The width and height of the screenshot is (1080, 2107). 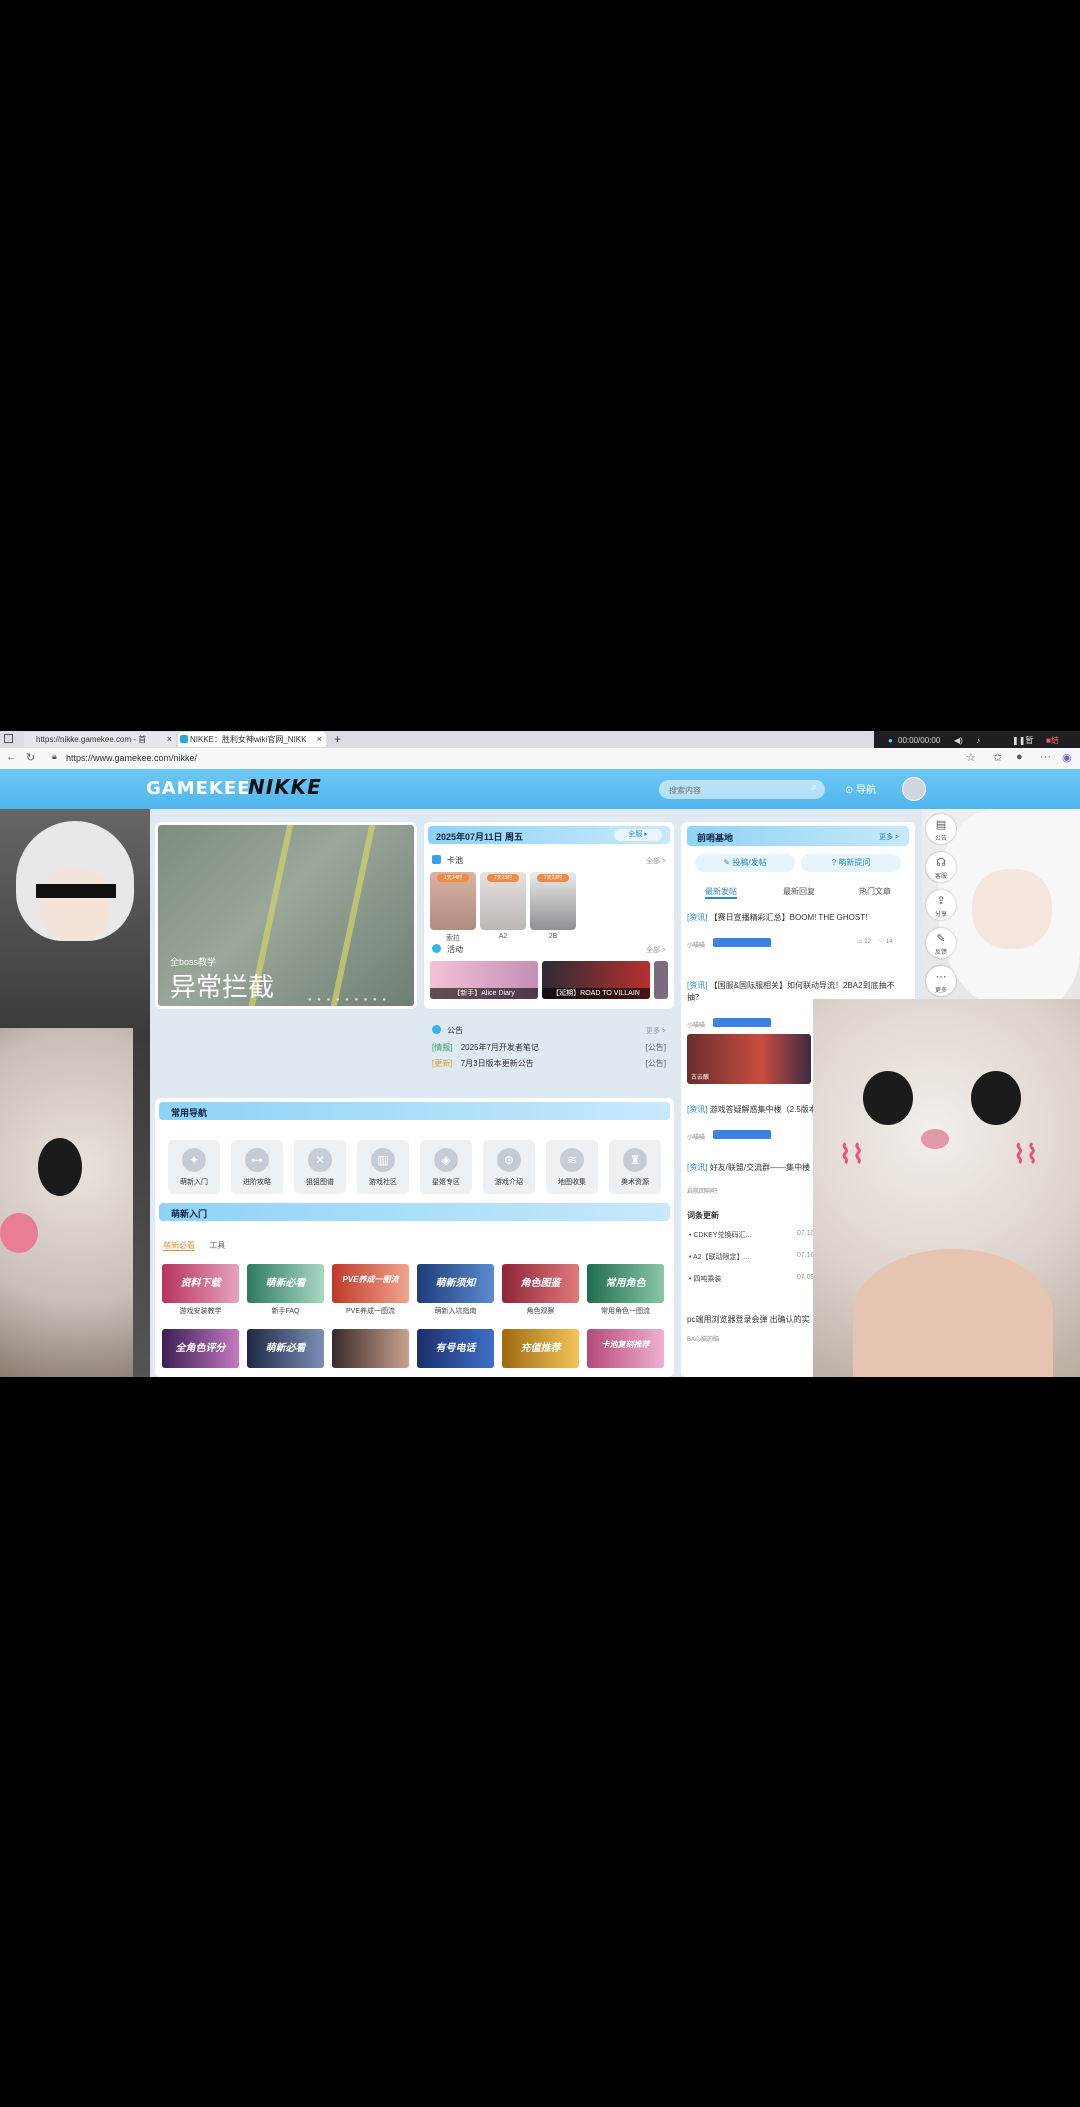 I want to click on banner-title: 异常拦截, so click(x=222, y=987).